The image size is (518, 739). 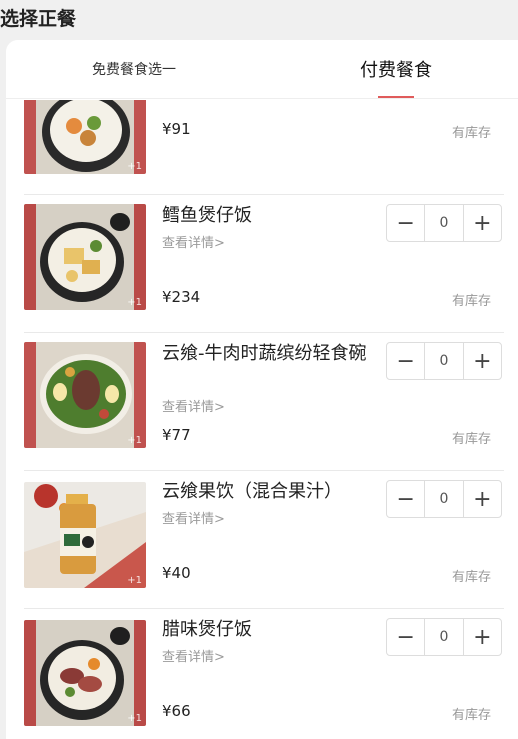 What do you see at coordinates (207, 215) in the screenshot?
I see `item-name: 鳕鱼煲仔饭` at bounding box center [207, 215].